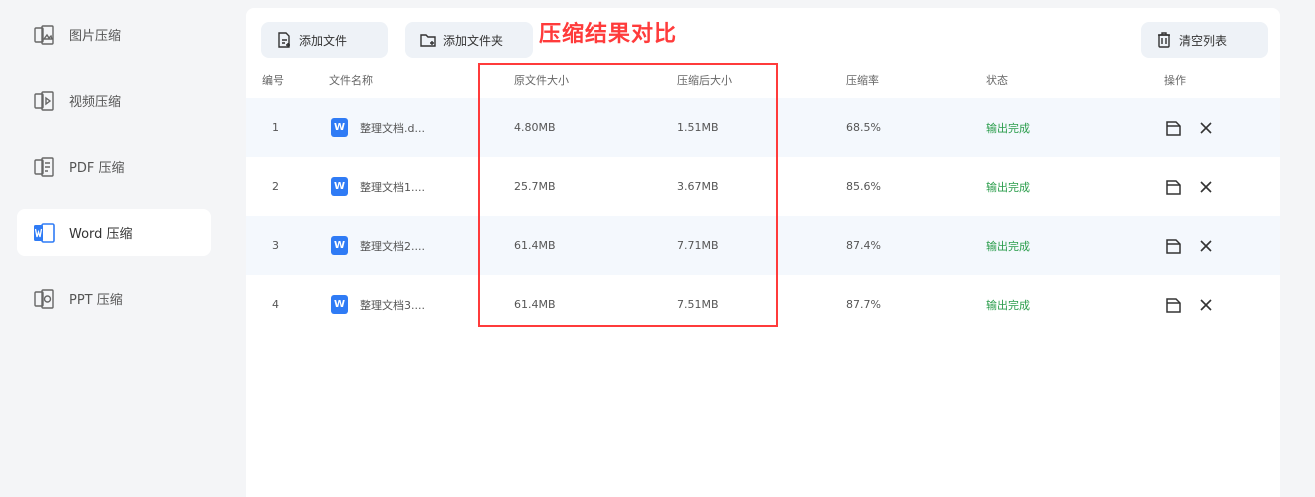 This screenshot has height=497, width=1315. Describe the element at coordinates (1175, 80) in the screenshot. I see `header-actions: 操作` at that location.